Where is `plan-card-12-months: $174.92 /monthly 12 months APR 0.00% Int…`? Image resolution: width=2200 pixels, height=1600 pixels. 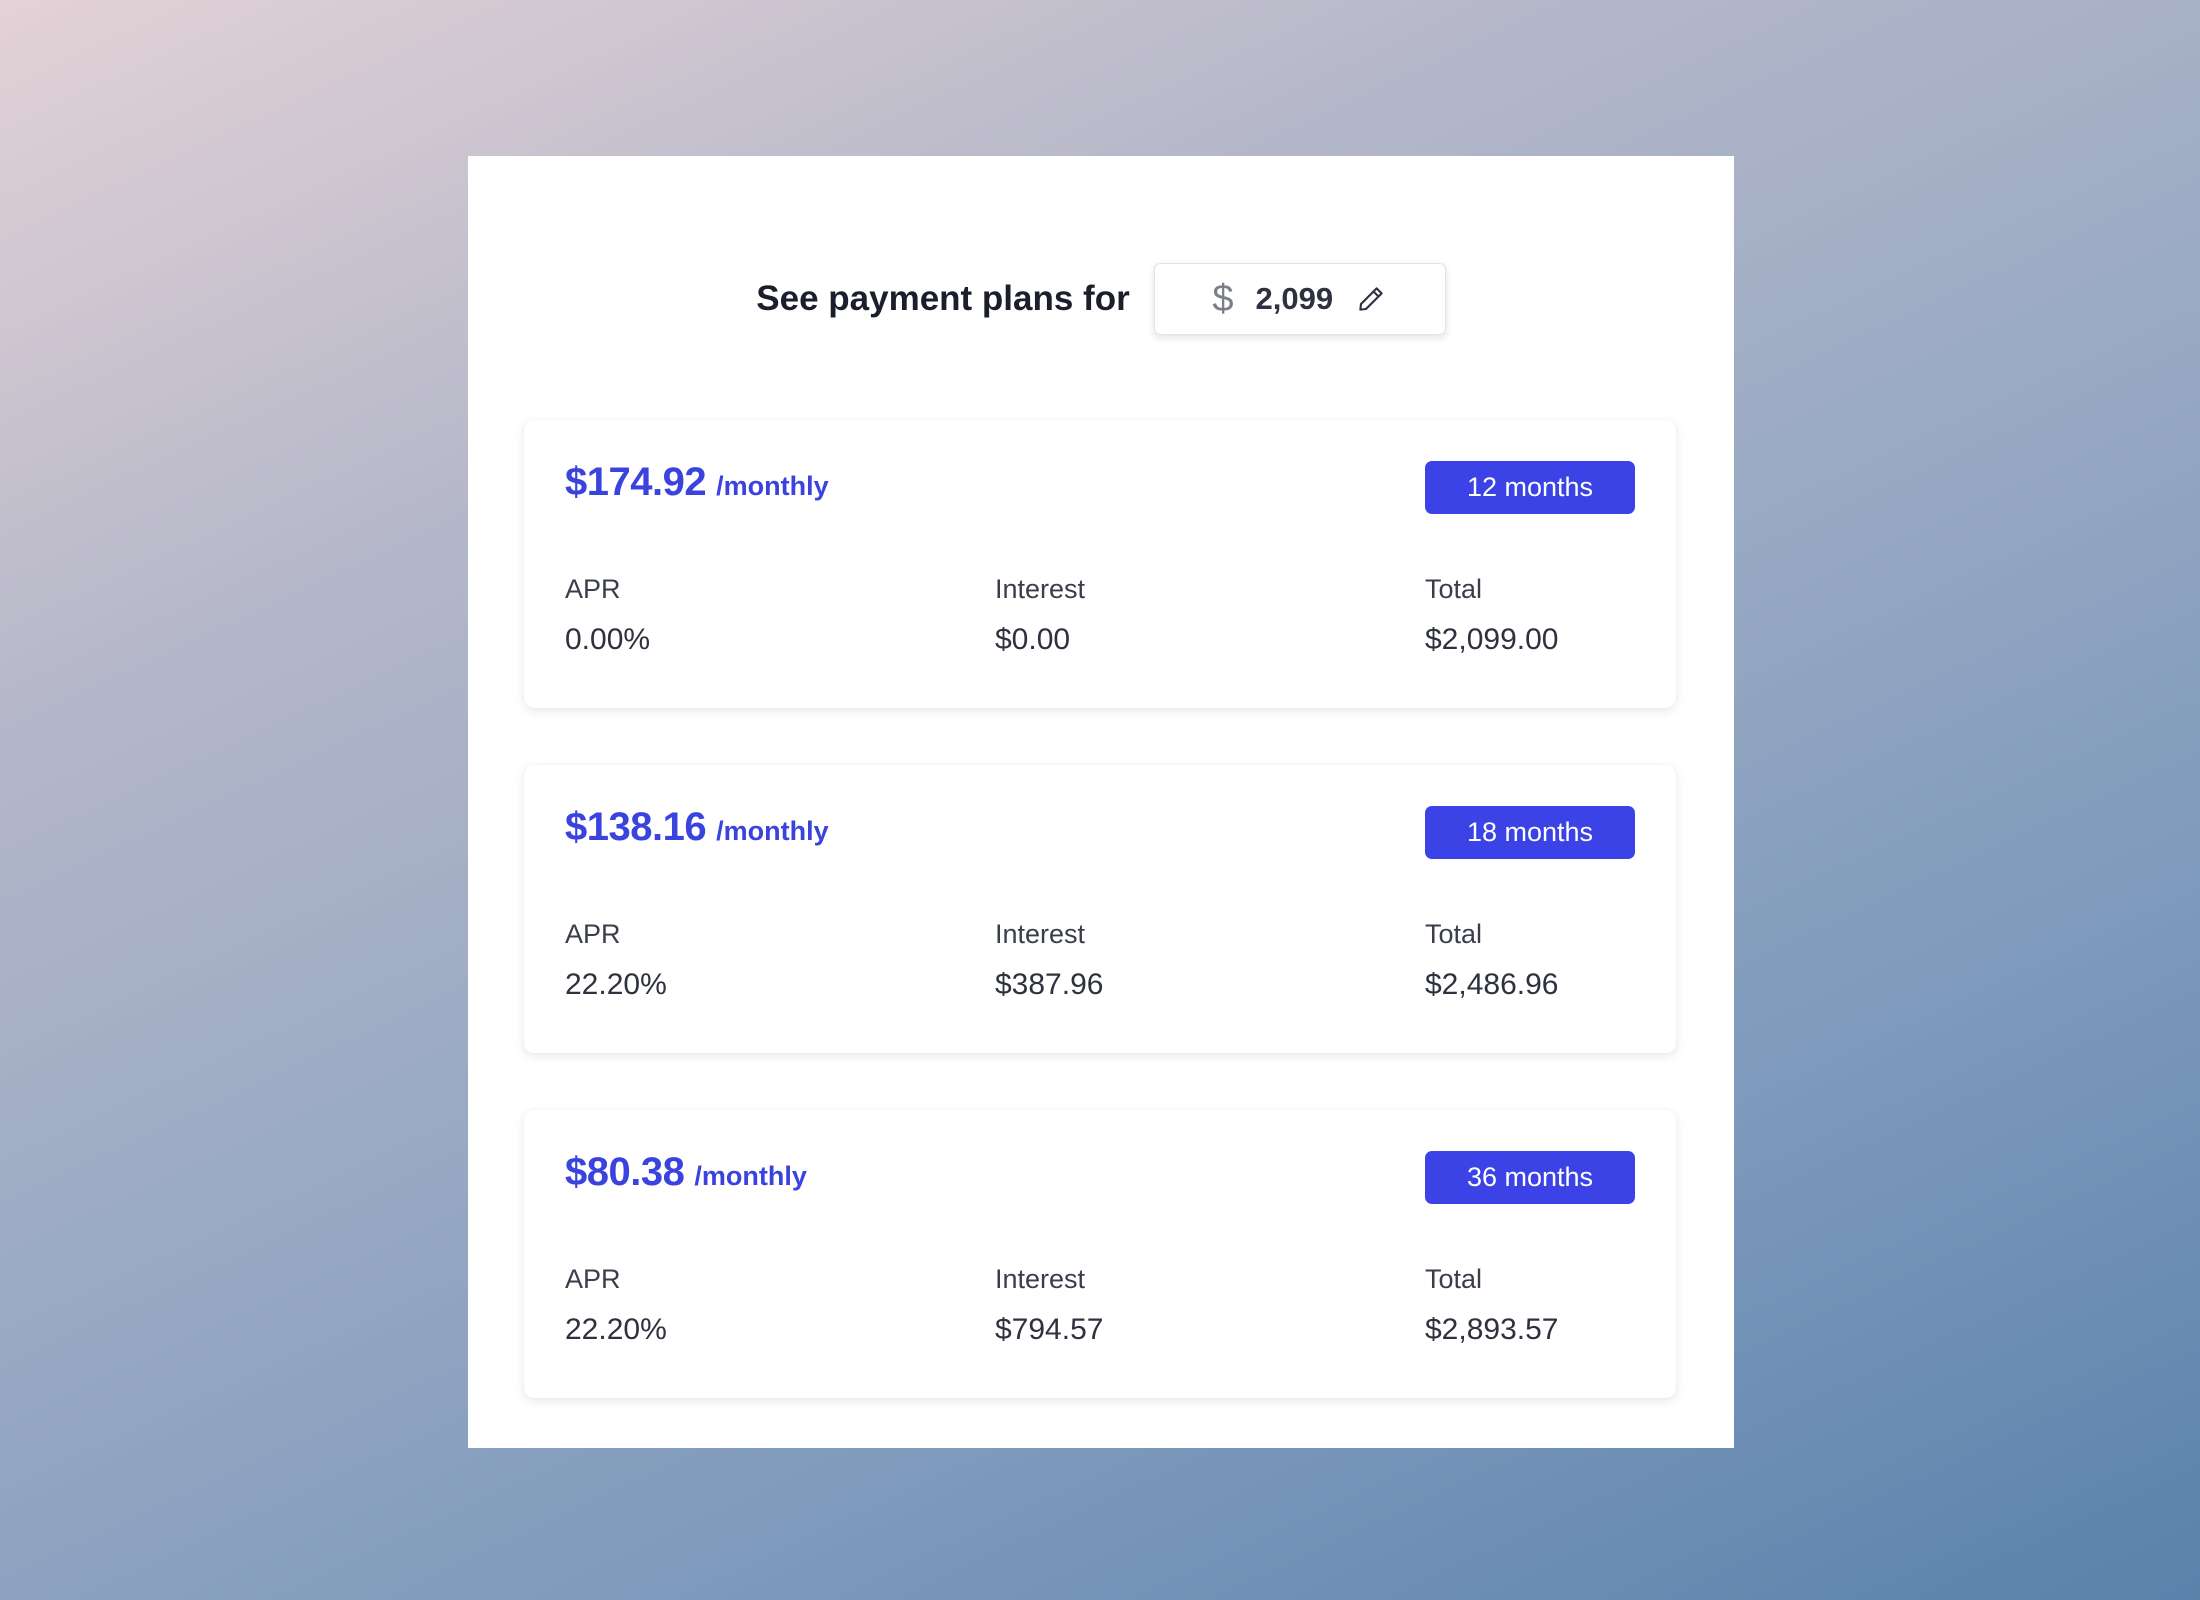 plan-card-12-months: $174.92 /monthly 12 months APR 0.00% Int… is located at coordinates (1100, 564).